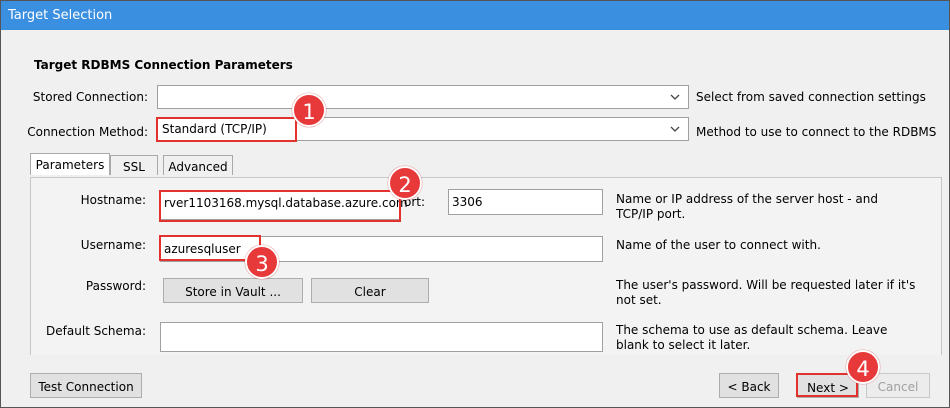 This screenshot has width=950, height=408. What do you see at coordinates (113, 200) in the screenshot?
I see `hostname-label: Hostname:` at bounding box center [113, 200].